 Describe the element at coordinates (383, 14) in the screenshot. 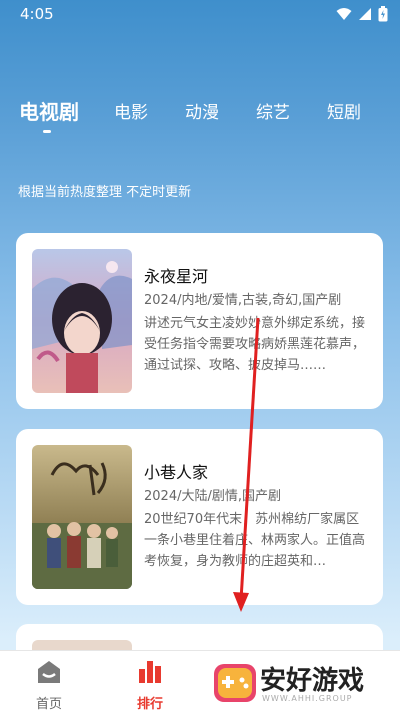

I see `battery-icon` at that location.